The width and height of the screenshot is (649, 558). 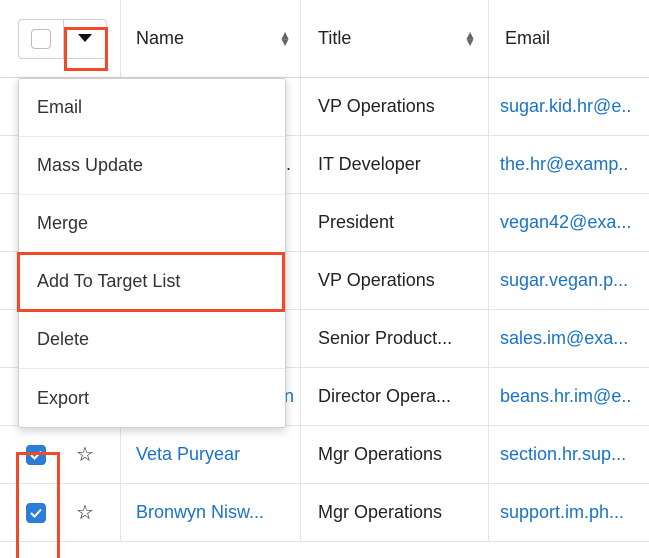 What do you see at coordinates (152, 398) in the screenshot?
I see `menu-item-export: Export` at bounding box center [152, 398].